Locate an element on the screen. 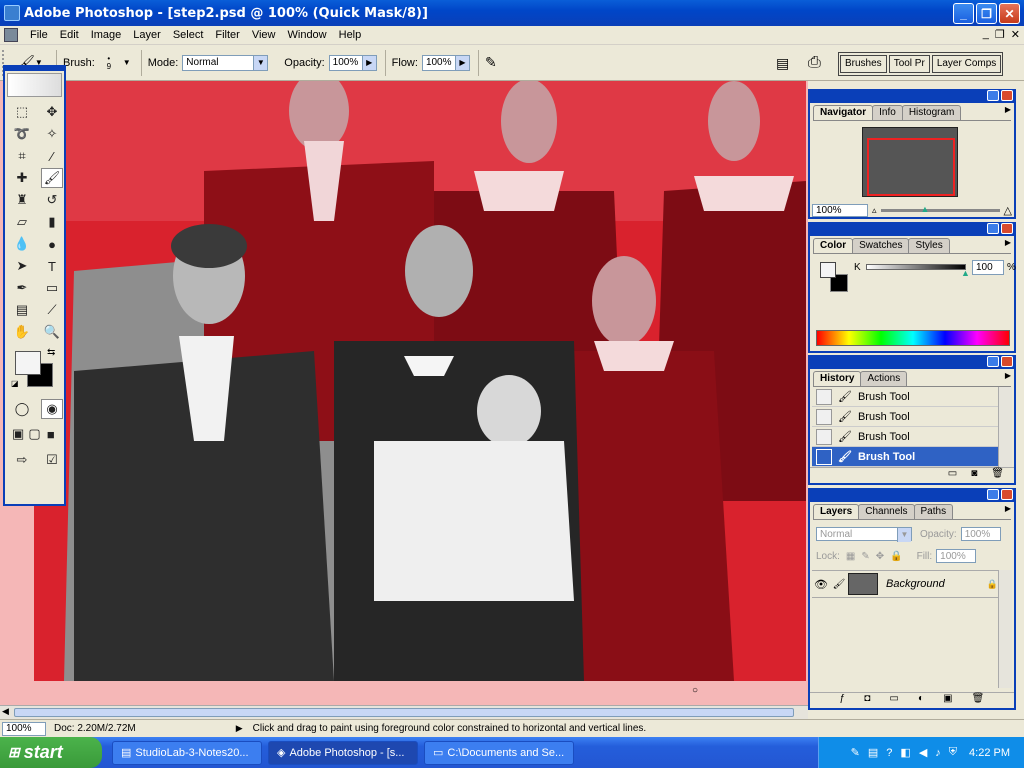 This screenshot has height=768, width=1024. imageready-icon: ☑ is located at coordinates (52, 460).